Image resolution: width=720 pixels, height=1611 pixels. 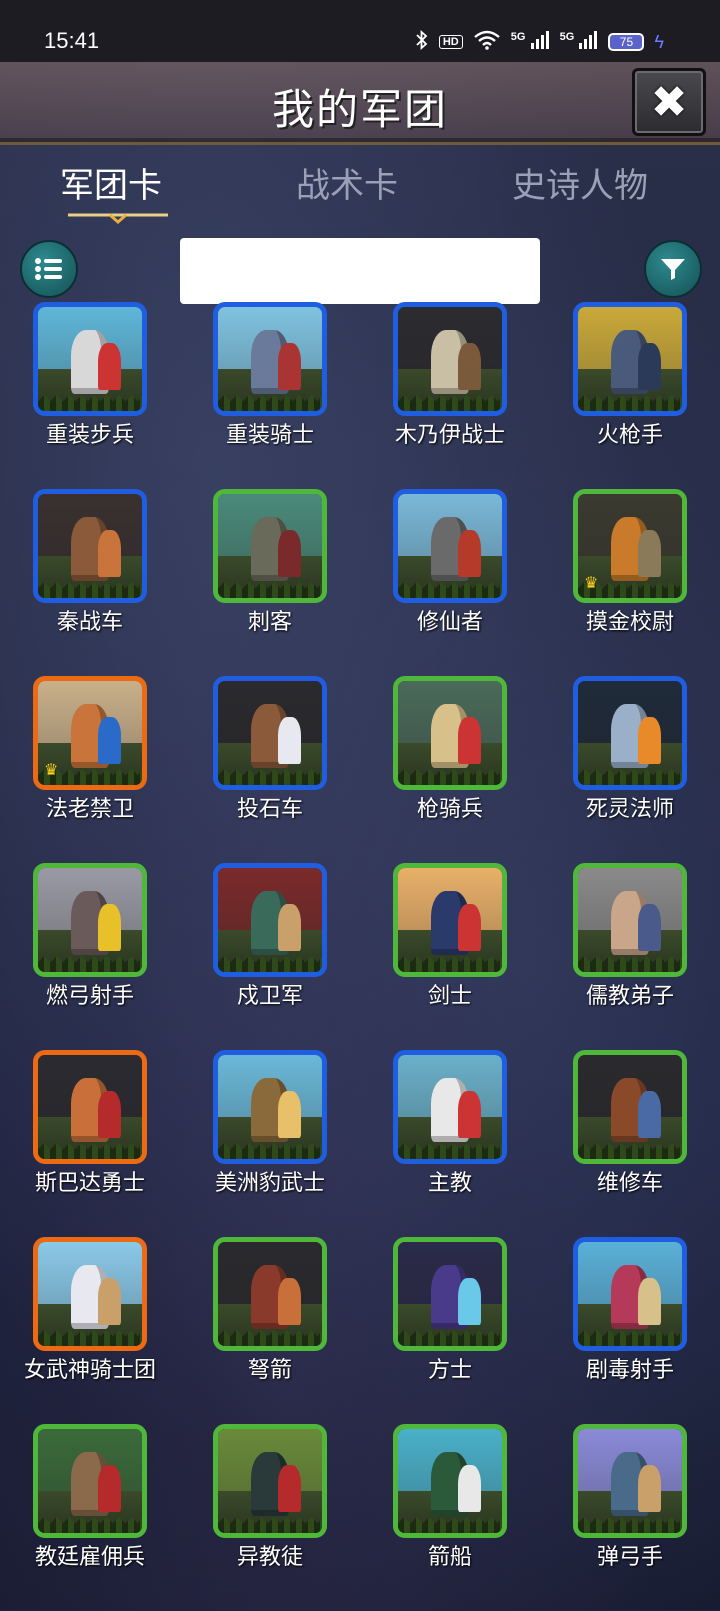 What do you see at coordinates (111, 182) in the screenshot?
I see `tab-legion-cards: 军团卡` at bounding box center [111, 182].